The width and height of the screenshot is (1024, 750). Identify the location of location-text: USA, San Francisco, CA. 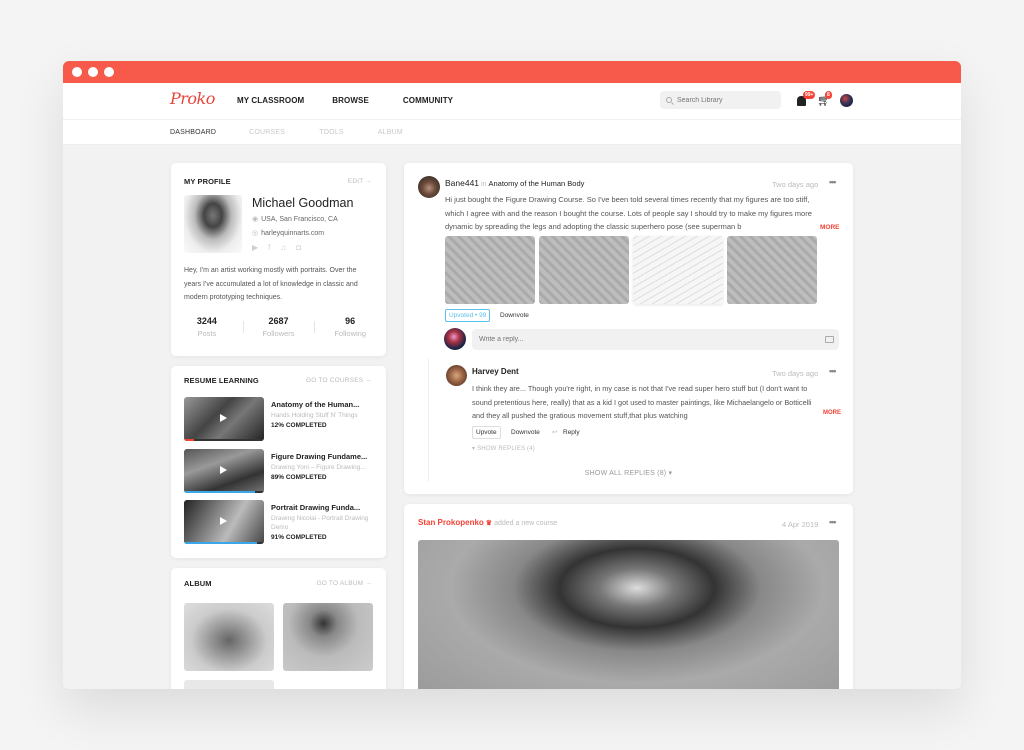
(299, 219).